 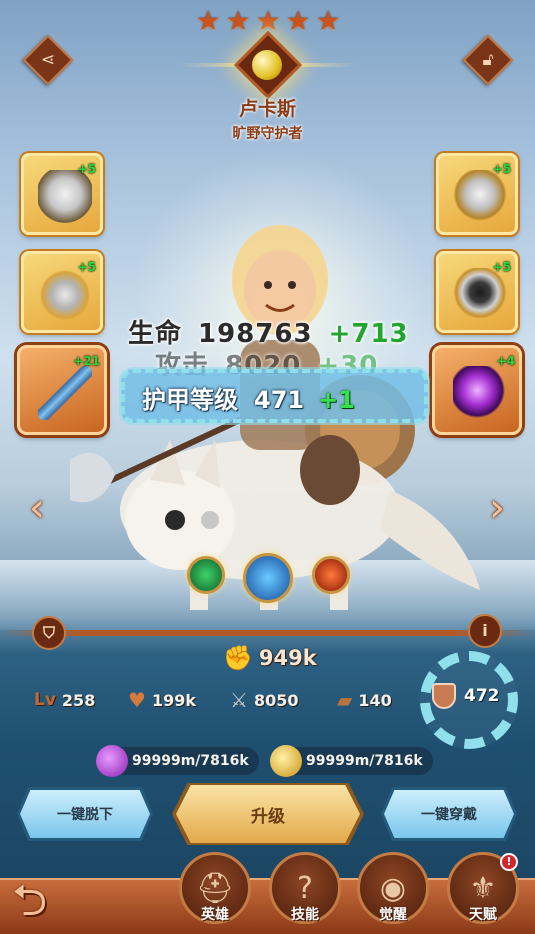 I want to click on chevron-left-icon: ‹, so click(x=37, y=508).